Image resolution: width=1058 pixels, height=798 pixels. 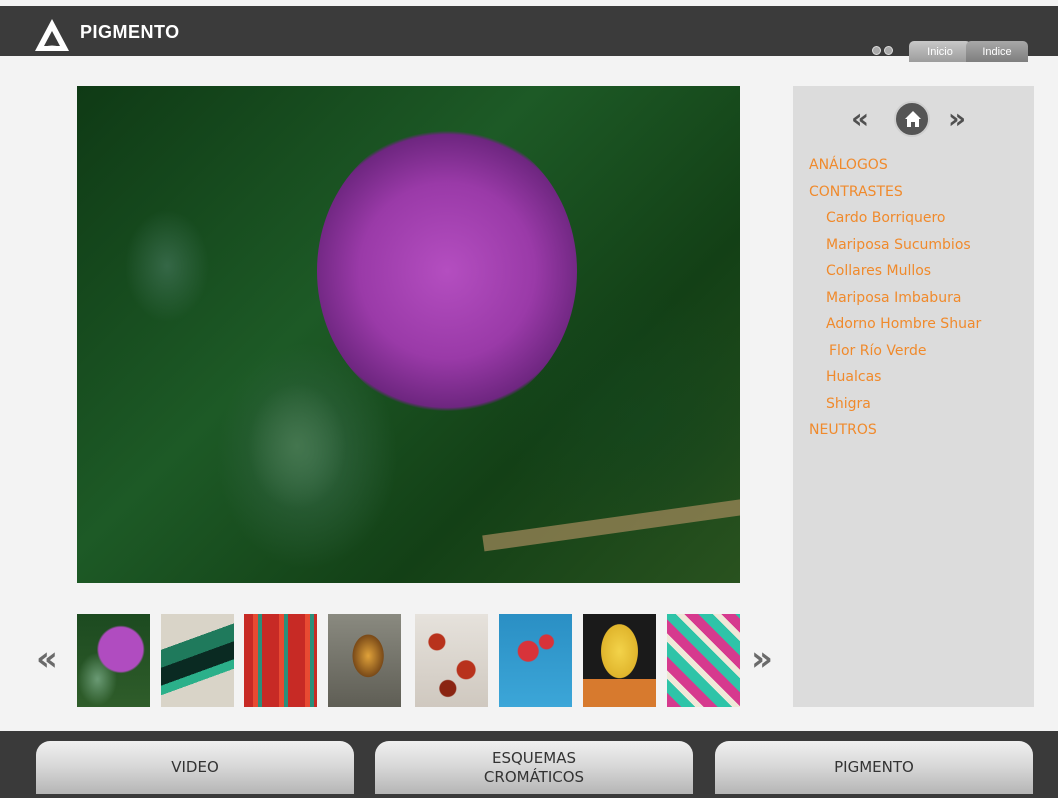 I want to click on menu-item-cardo-borriquero: Cardo Borriquero, so click(x=895, y=218).